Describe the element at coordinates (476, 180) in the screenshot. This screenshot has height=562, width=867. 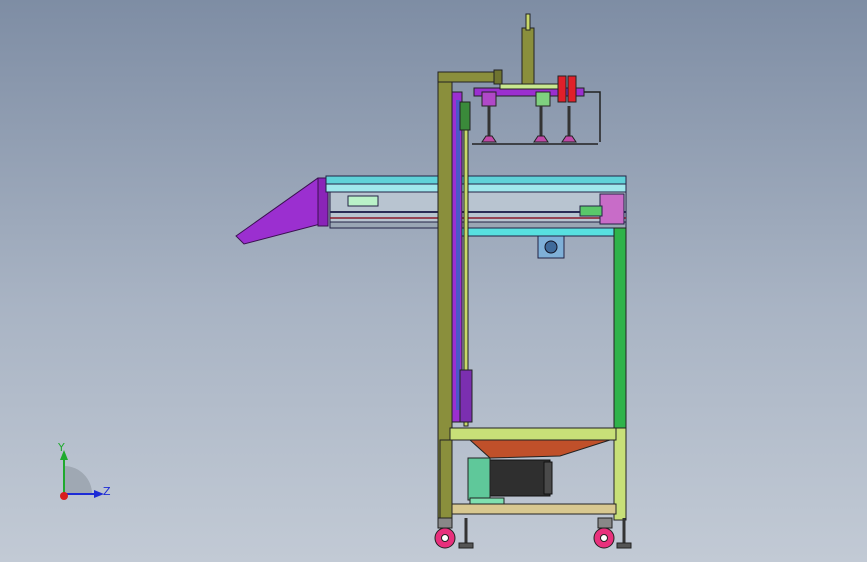
I see `conveyor-belt-top` at that location.